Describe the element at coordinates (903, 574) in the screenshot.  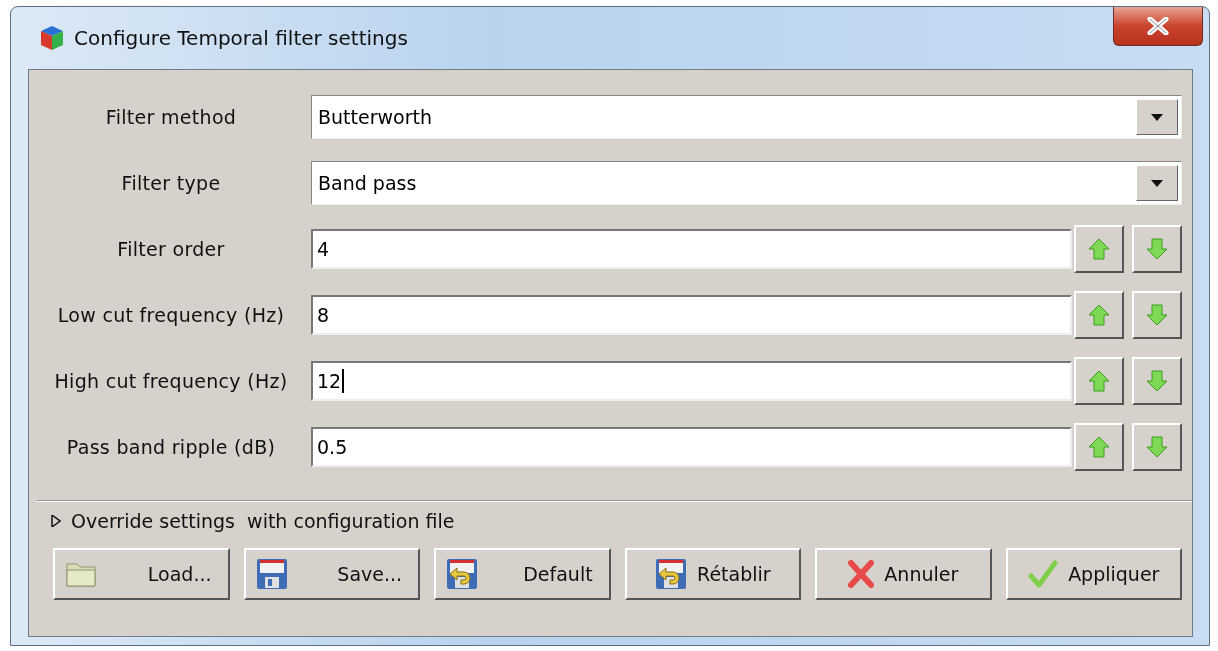
I see `dialog-button: Annuler` at that location.